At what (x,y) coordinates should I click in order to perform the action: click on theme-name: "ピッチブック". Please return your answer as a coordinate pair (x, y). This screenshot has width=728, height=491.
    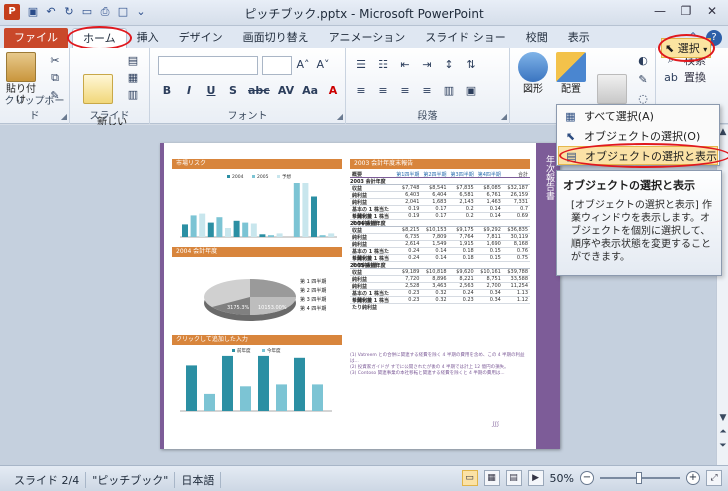
    Looking at the image, I should click on (131, 480).